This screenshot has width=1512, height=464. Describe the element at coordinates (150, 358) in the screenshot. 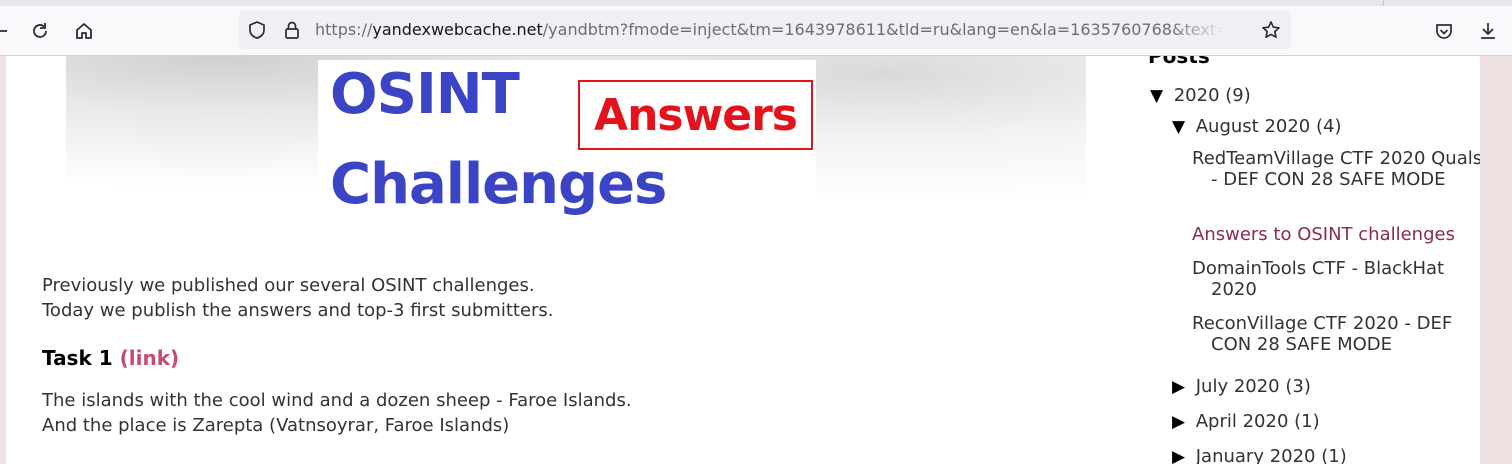

I see `task-1-link: (link)` at that location.